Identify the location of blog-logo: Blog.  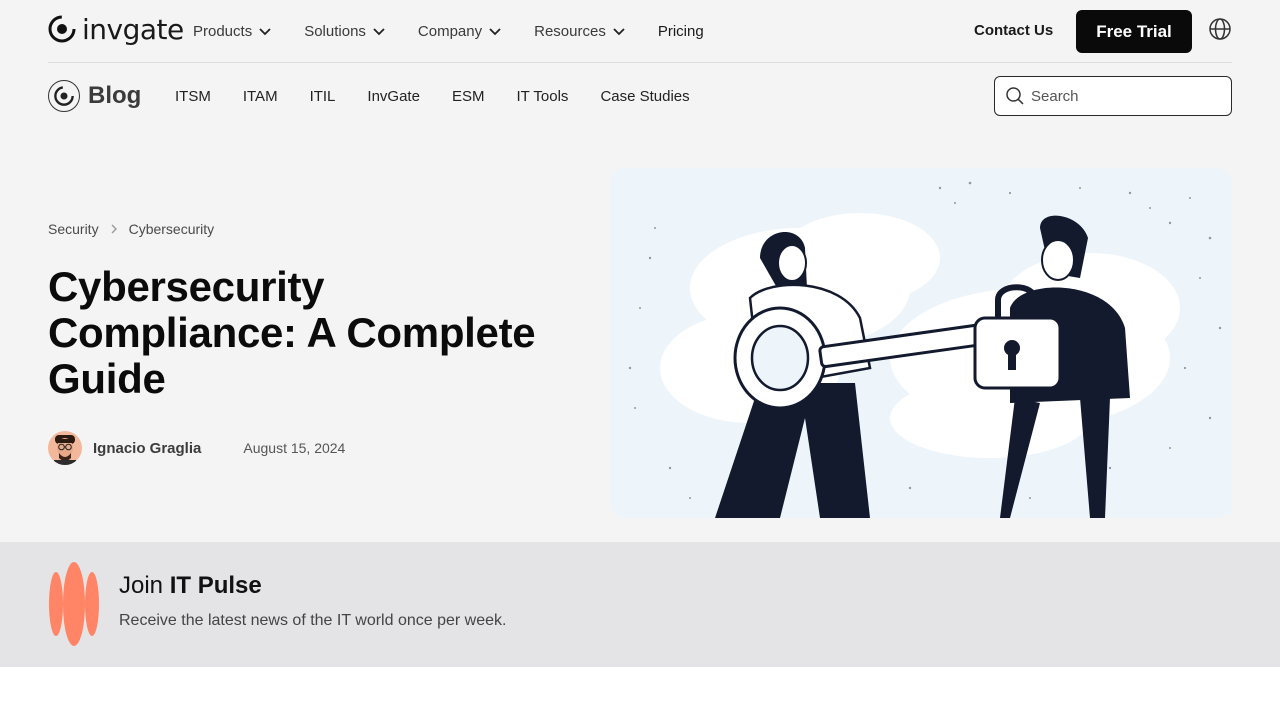
(94, 96).